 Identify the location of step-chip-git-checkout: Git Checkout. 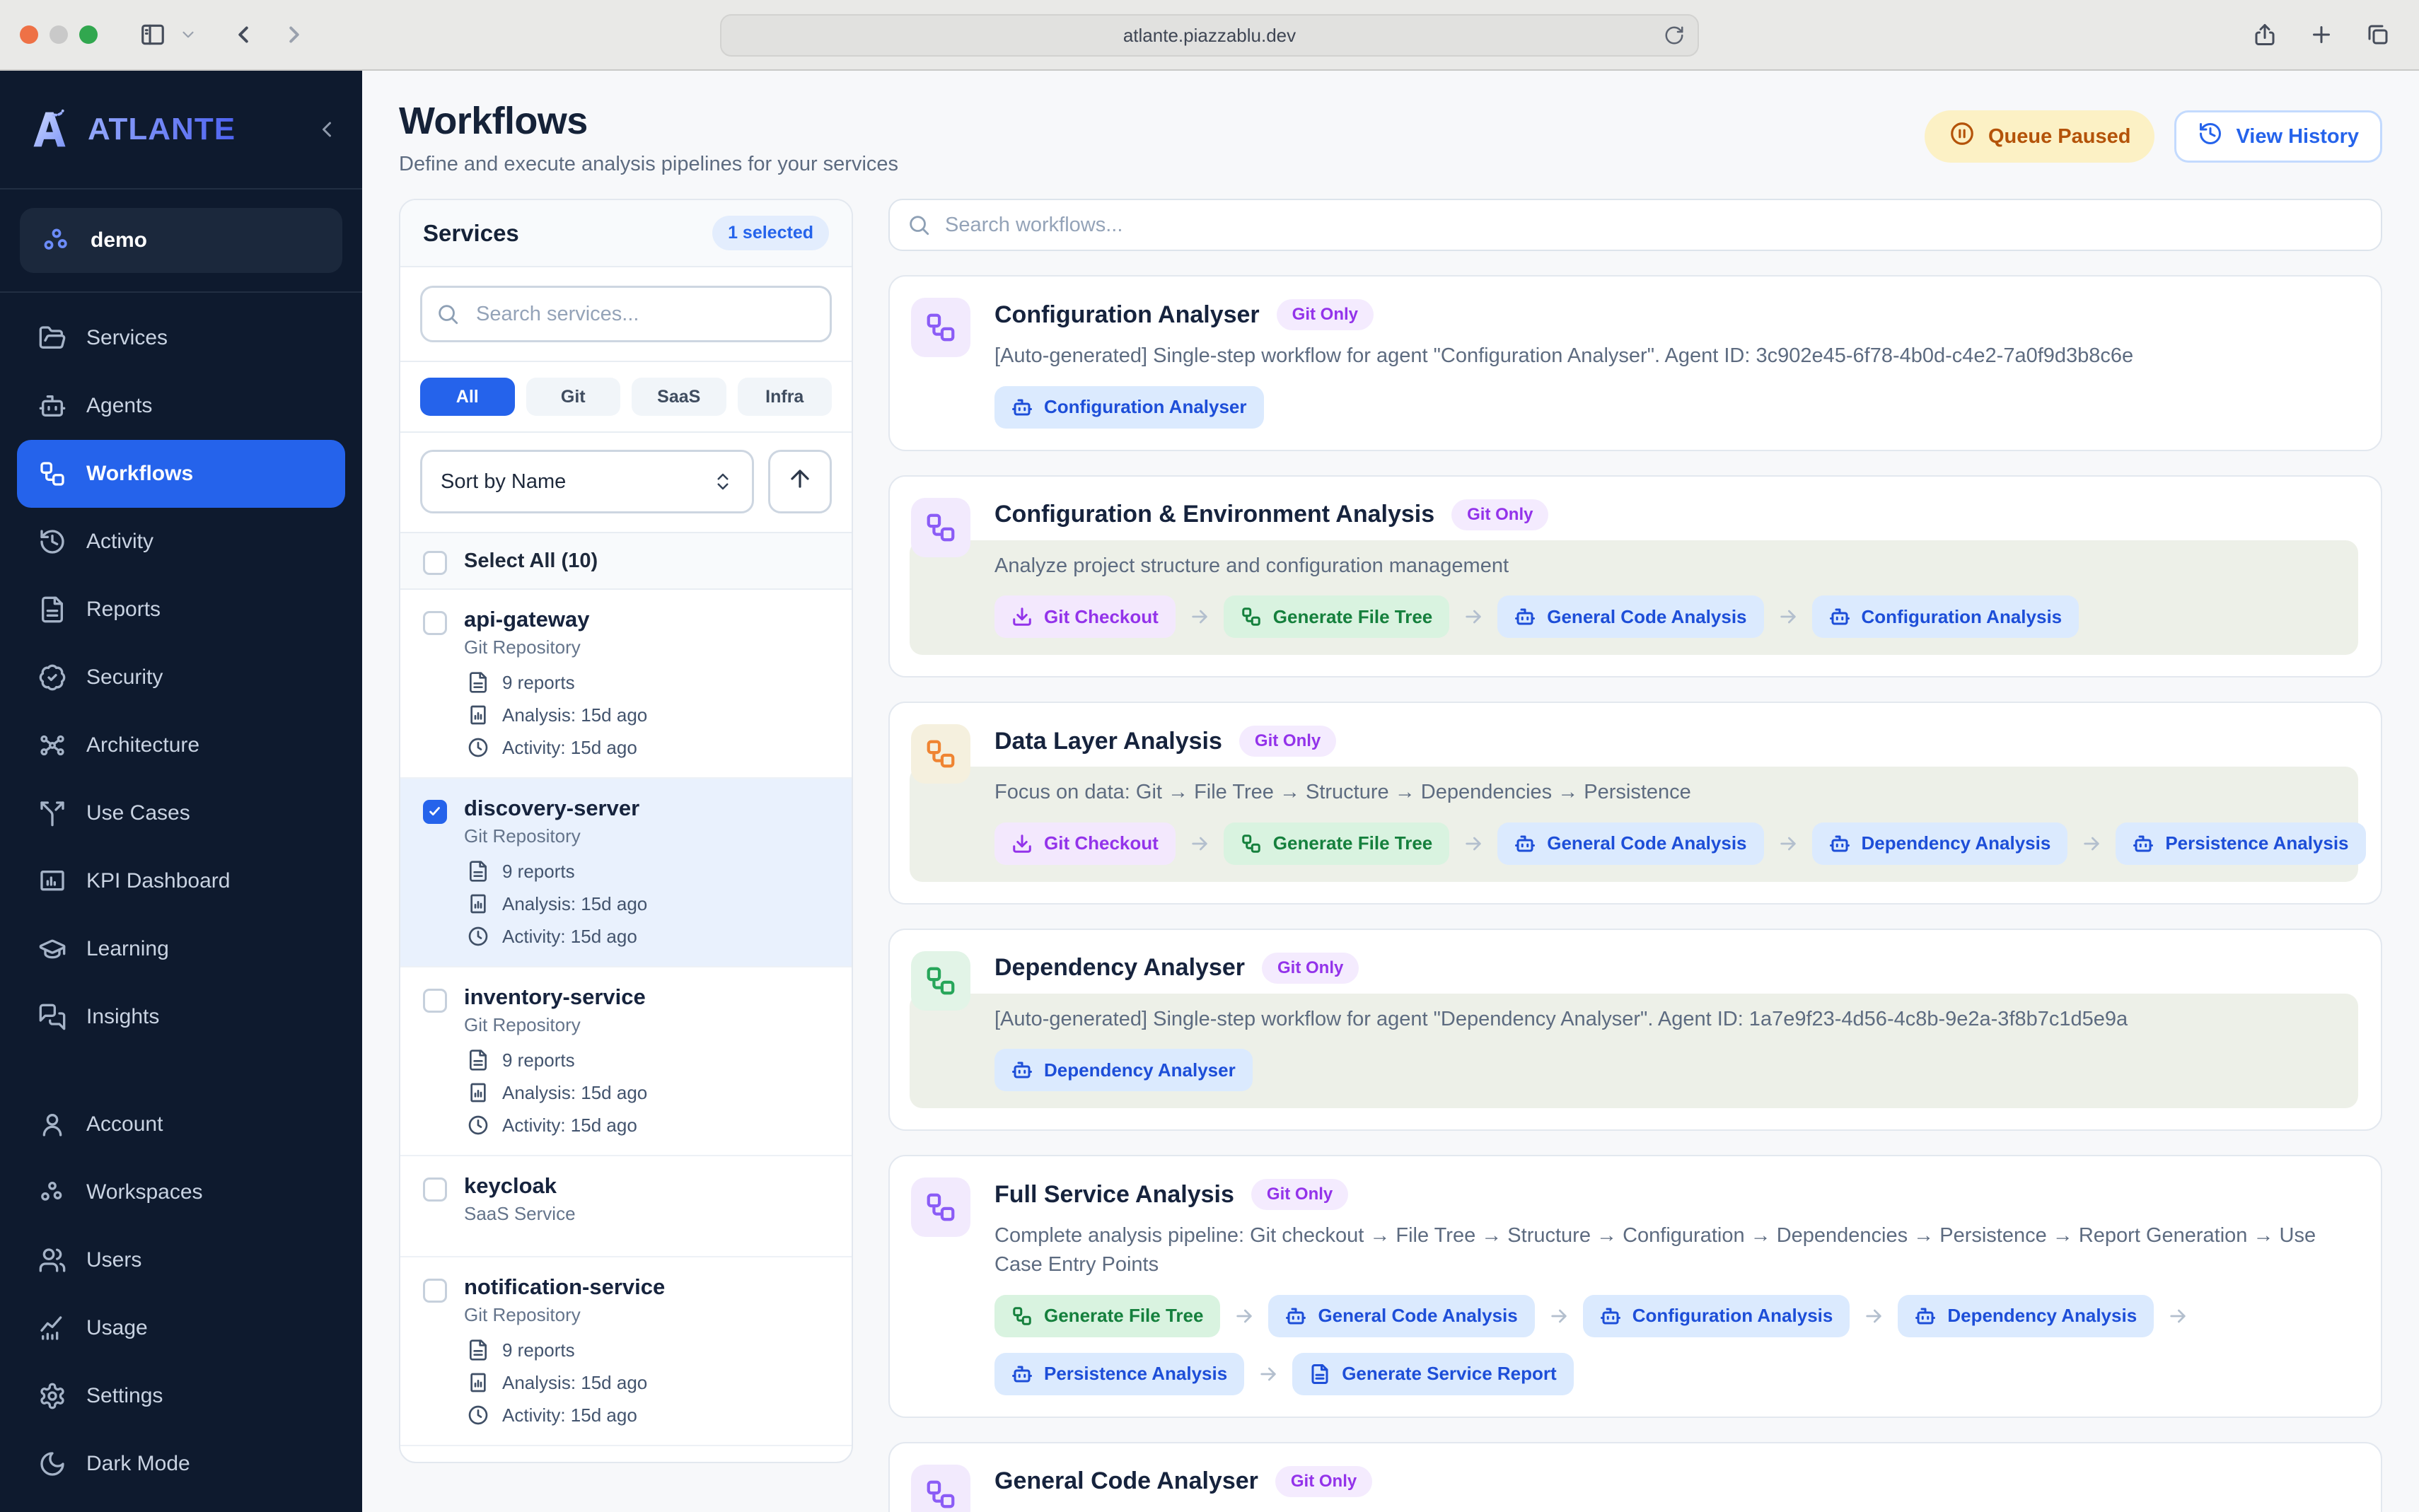
(1085, 617).